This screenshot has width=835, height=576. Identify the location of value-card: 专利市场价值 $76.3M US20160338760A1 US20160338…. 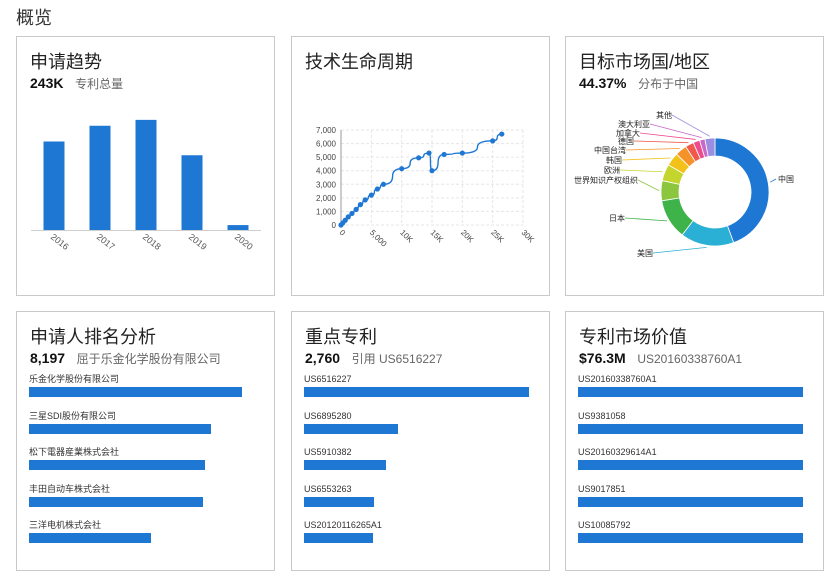
(694, 441).